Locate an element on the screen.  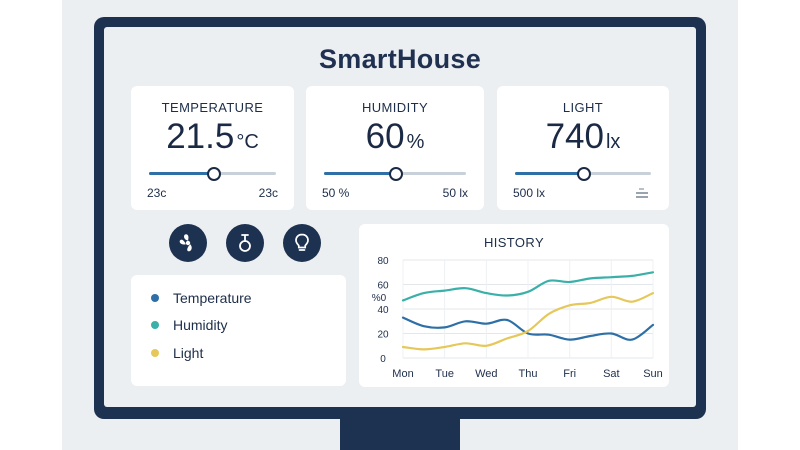
legend-card: Temperature Humidity Light is located at coordinates (238, 330).